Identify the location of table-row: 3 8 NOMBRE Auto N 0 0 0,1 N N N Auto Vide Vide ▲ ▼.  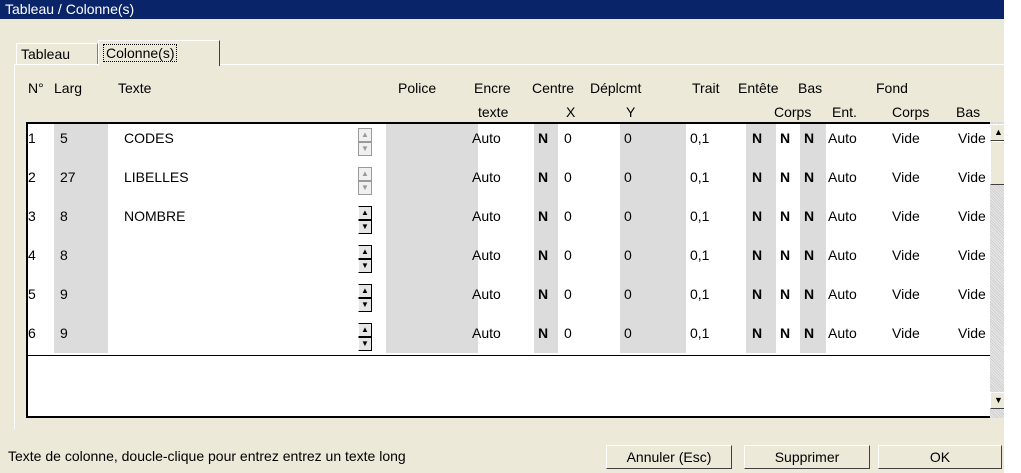
(509, 222).